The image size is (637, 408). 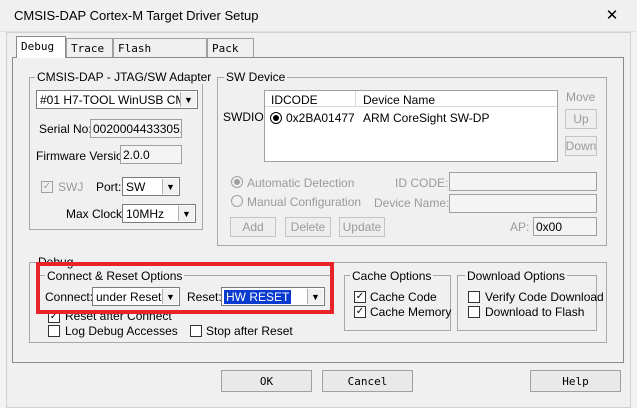 What do you see at coordinates (411, 312) in the screenshot?
I see `cache-memory-label: Cache Memory` at bounding box center [411, 312].